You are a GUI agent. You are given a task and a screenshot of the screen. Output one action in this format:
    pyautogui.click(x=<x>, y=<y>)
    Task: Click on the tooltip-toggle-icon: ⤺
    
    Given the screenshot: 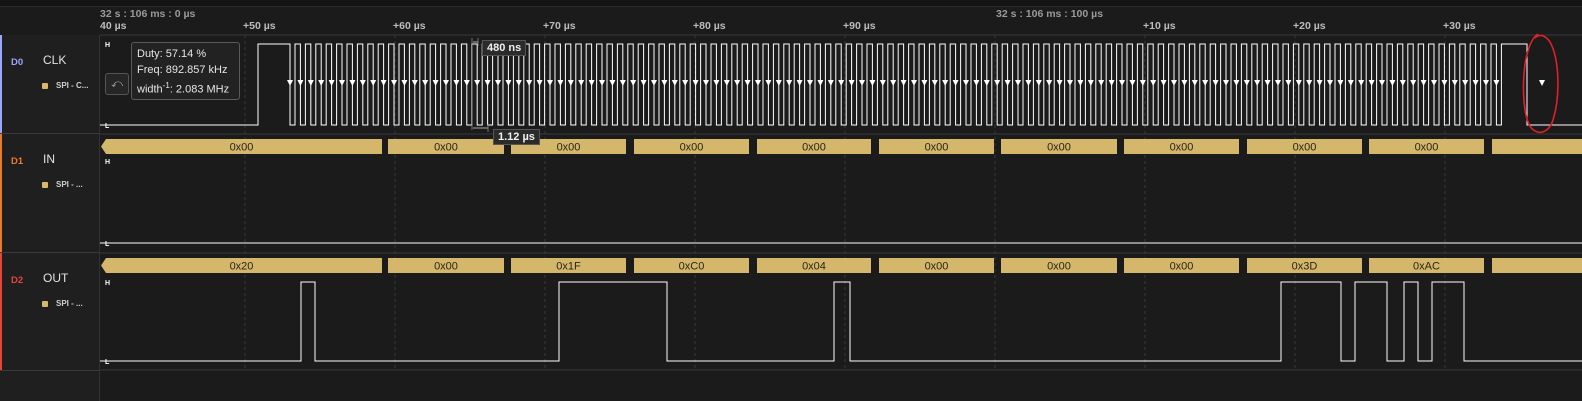 What is the action you would take?
    pyautogui.click(x=117, y=84)
    